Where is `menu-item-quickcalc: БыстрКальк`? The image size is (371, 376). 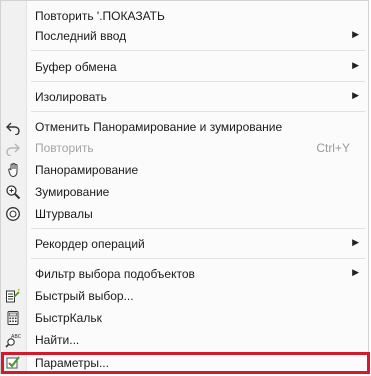
menu-item-quickcalc: БыстрКальк is located at coordinates (185, 318).